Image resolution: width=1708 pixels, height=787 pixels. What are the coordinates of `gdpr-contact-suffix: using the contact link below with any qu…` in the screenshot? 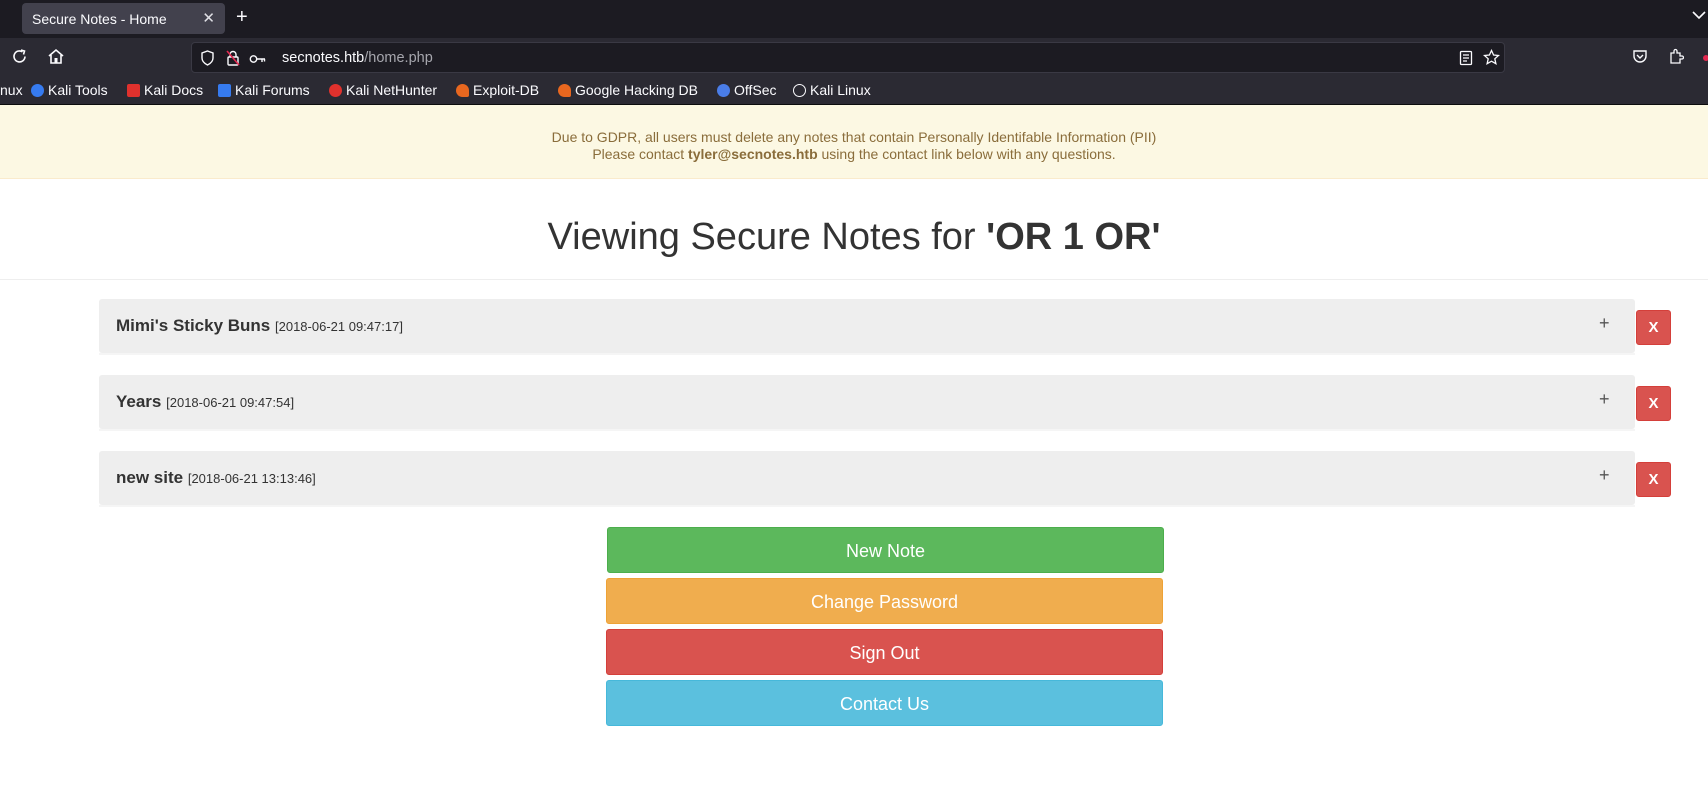 It's located at (966, 154).